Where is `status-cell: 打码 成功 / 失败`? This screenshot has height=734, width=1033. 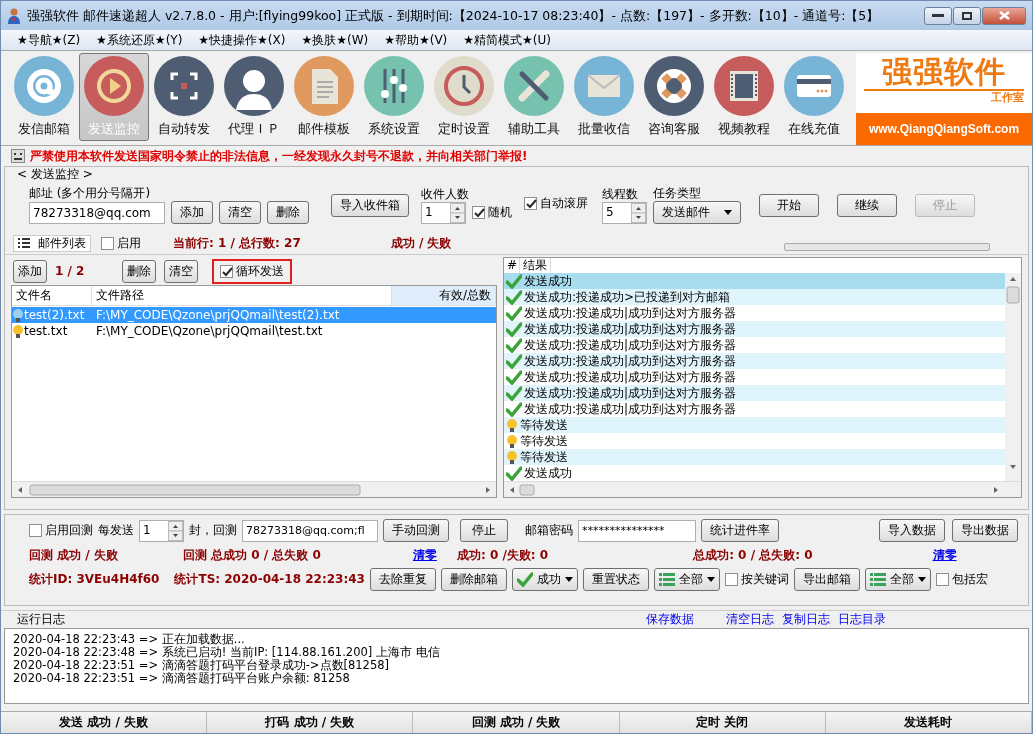
status-cell: 打码 成功 / 失败 is located at coordinates (310, 722).